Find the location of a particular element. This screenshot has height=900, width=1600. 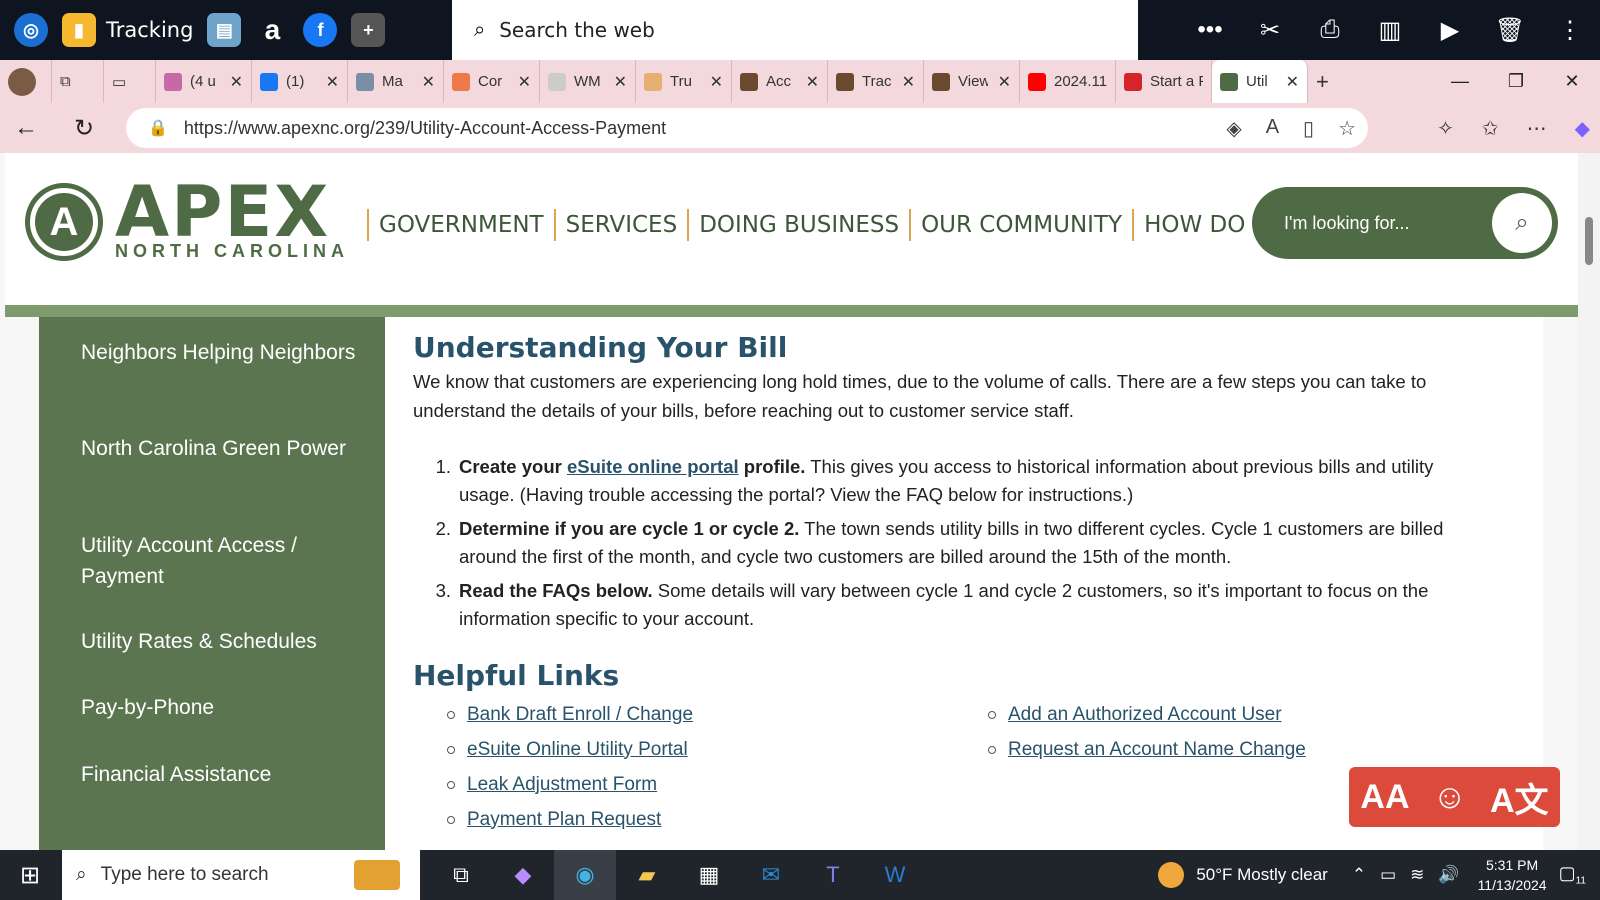

tracking-app-icon: ▮ is located at coordinates (79, 30).